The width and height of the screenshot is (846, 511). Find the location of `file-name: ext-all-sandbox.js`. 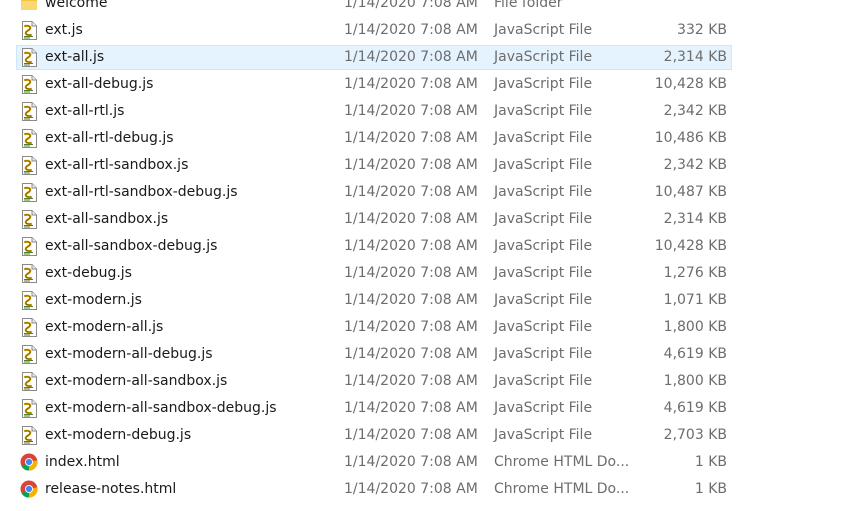

file-name: ext-all-sandbox.js is located at coordinates (107, 219).